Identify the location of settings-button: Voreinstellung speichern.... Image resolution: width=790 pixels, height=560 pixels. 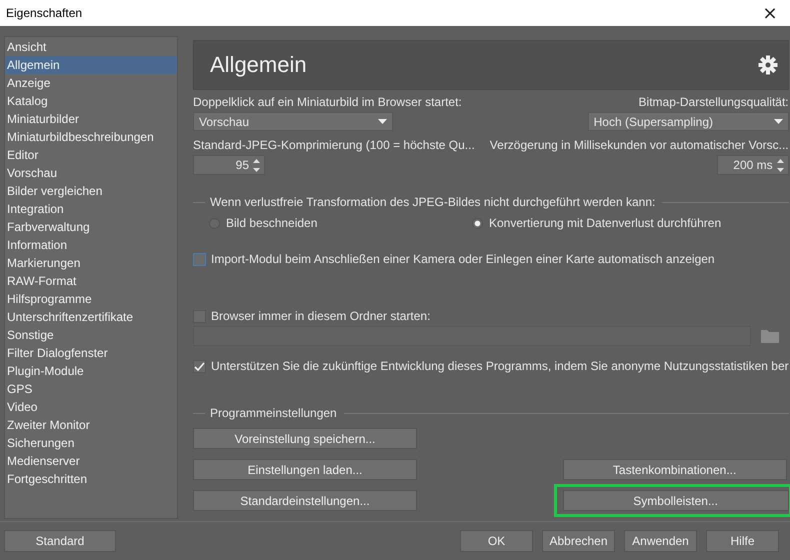
(305, 438).